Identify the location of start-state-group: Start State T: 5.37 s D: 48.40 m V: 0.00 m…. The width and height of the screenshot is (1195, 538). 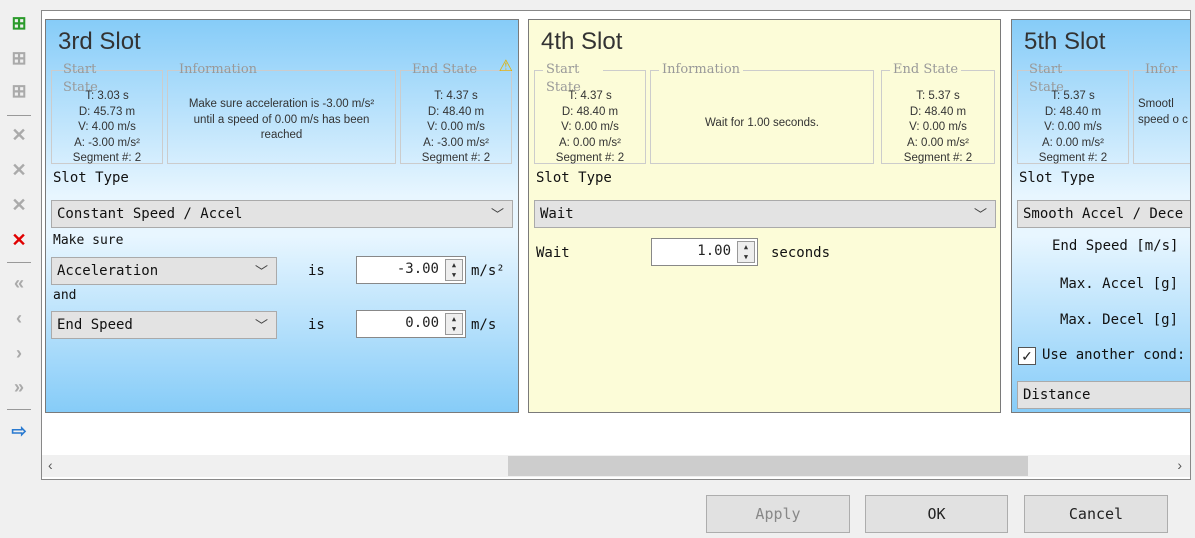
(1073, 113).